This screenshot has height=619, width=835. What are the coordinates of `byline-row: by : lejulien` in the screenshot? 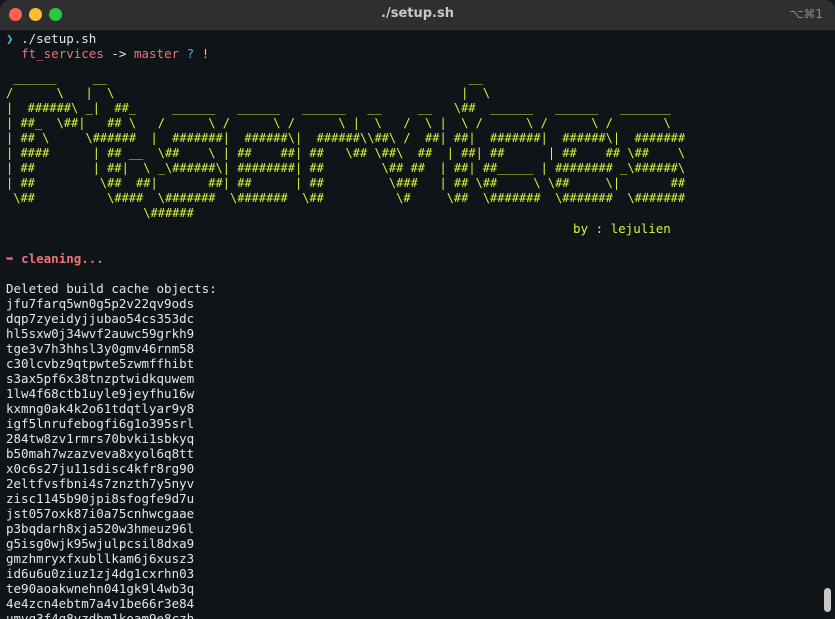 It's located at (411, 228).